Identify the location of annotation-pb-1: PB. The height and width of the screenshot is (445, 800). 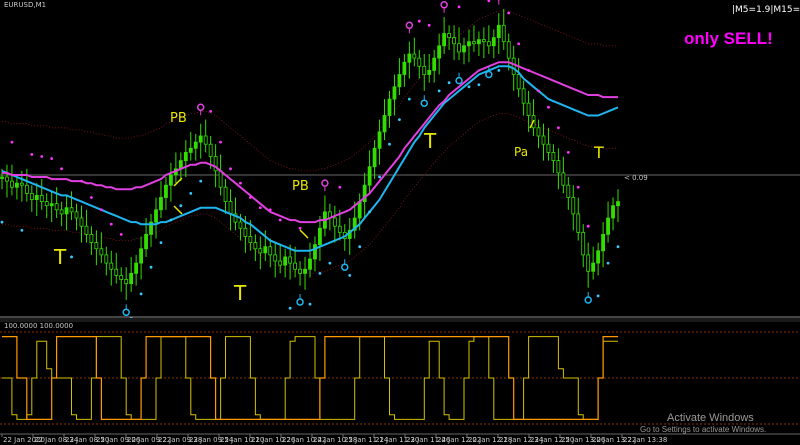
(178, 118).